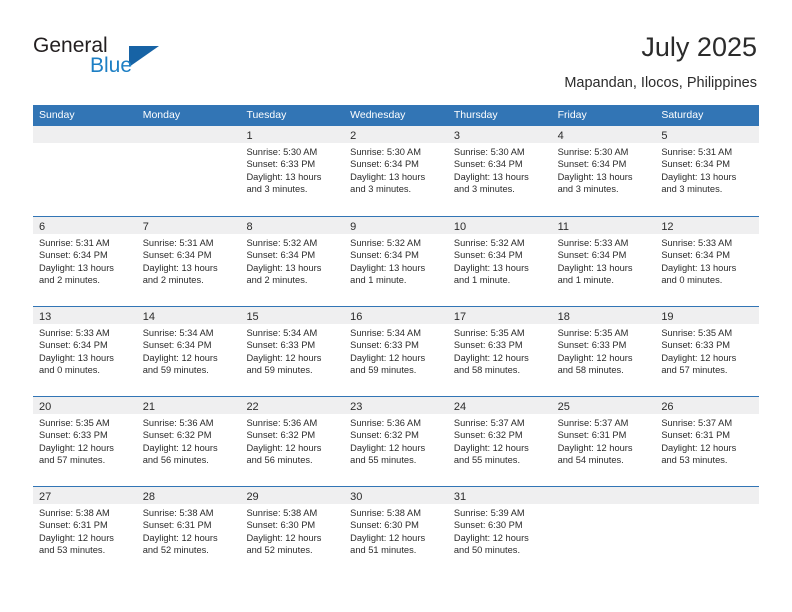  I want to click on day-info-line: Sunrise: 5:32 AM, so click(489, 243).